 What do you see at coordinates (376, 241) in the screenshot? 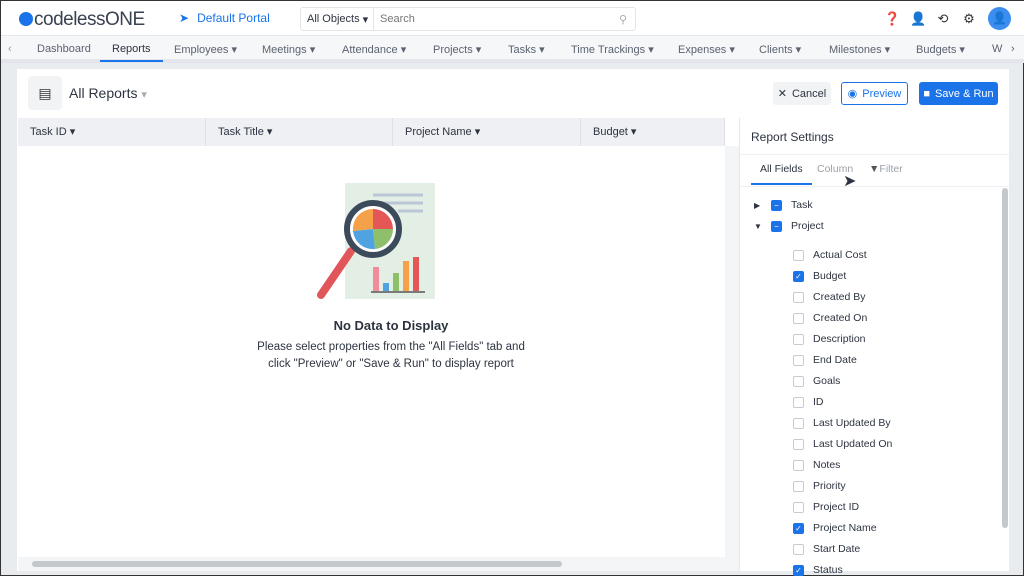
I see `no-data-illustration` at bounding box center [376, 241].